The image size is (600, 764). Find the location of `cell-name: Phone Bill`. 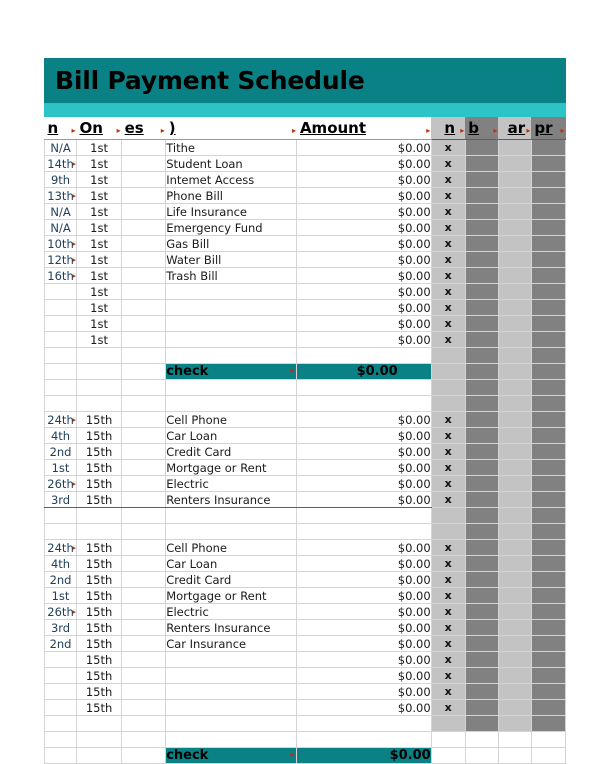

cell-name: Phone Bill is located at coordinates (231, 195).